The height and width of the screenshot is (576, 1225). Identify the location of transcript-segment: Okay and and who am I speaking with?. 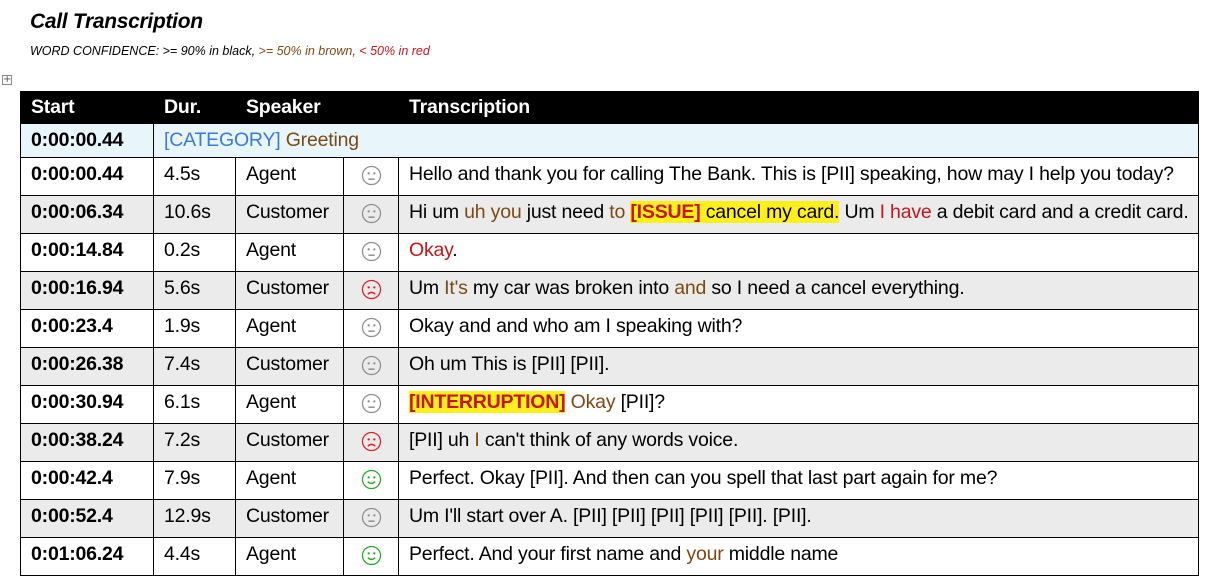
(576, 326).